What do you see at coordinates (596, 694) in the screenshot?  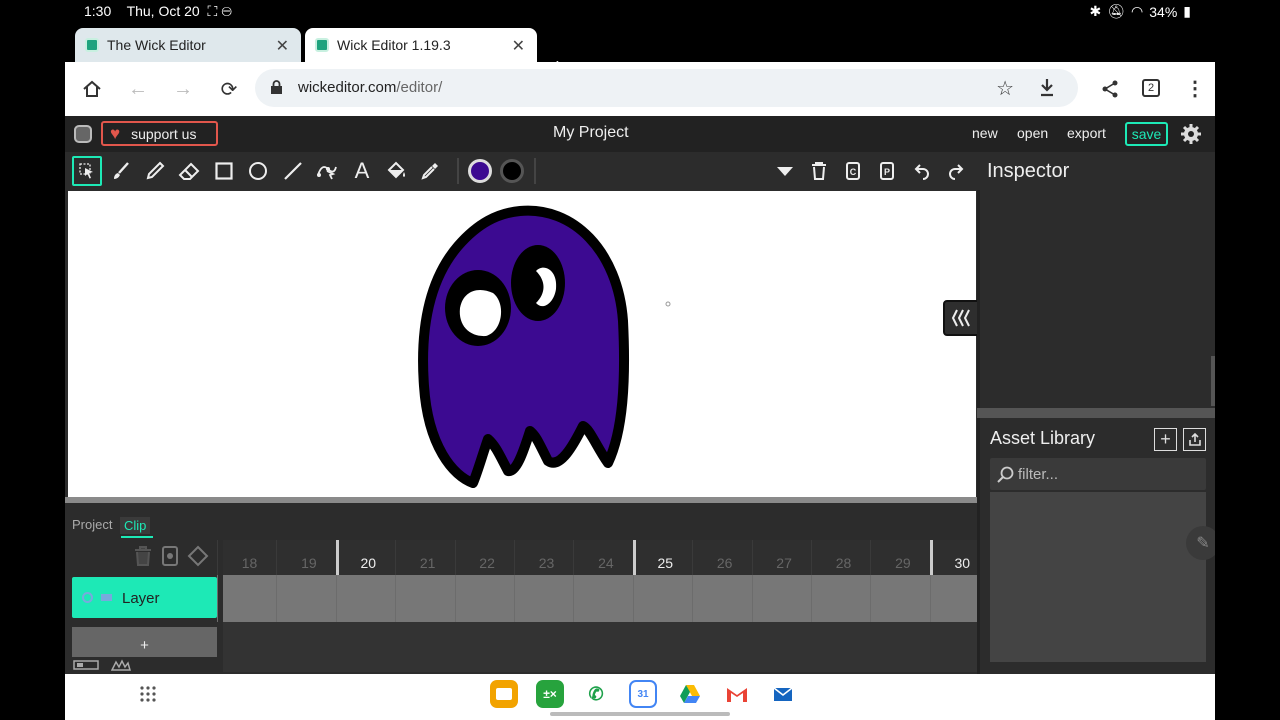 I see `phone-app-icon: ✆` at bounding box center [596, 694].